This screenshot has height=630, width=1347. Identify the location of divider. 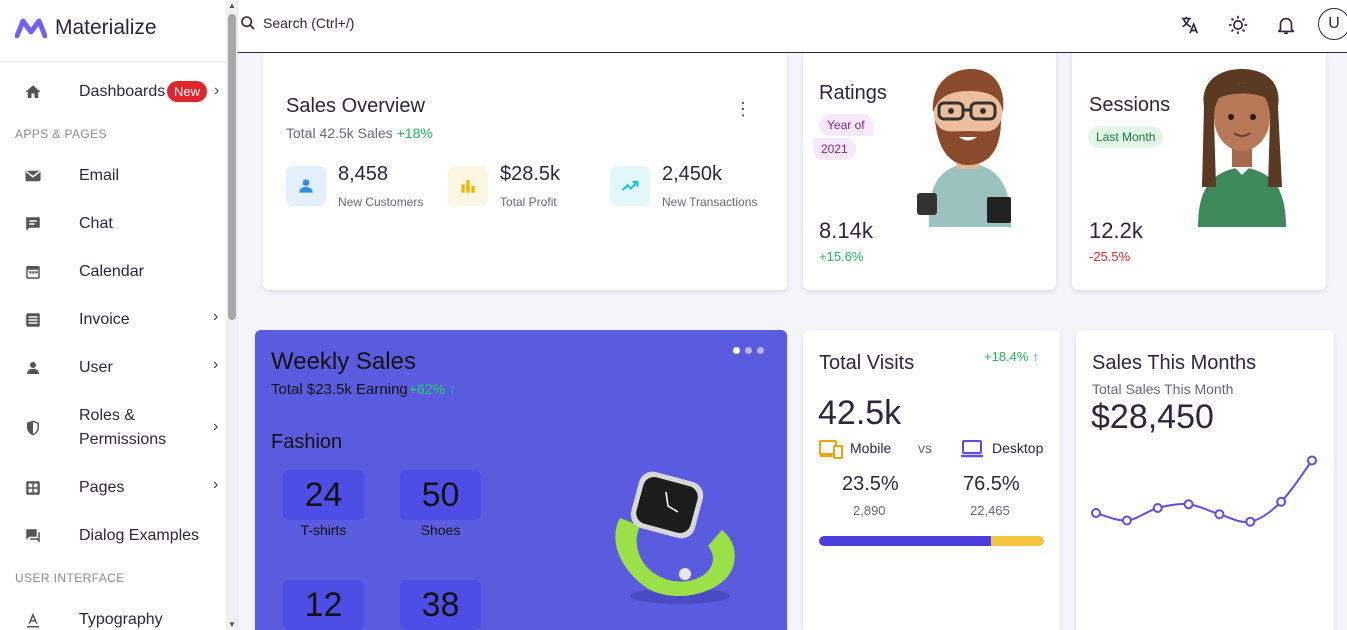
(113, 61).